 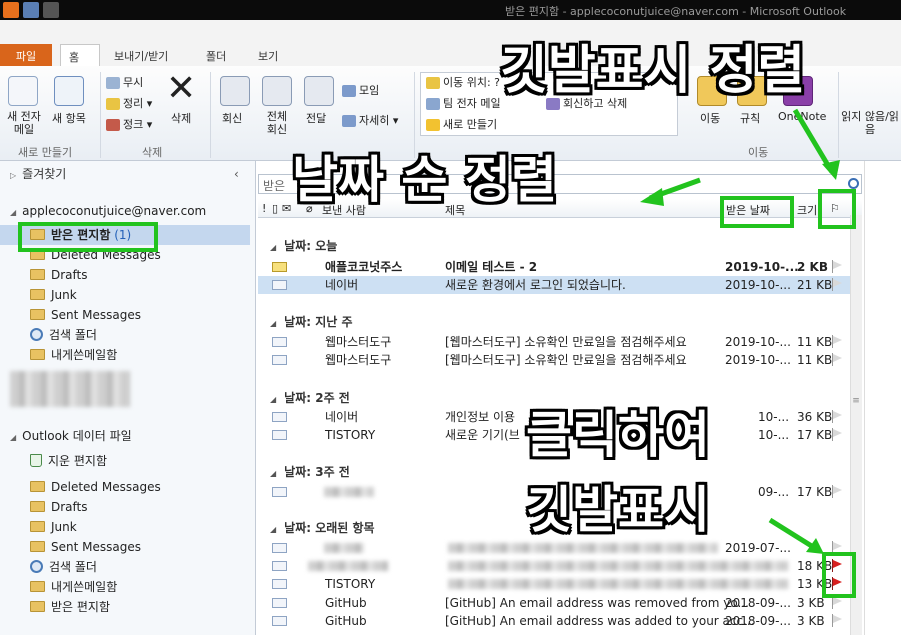 What do you see at coordinates (652, 197) in the screenshot?
I see `arrowhead-date-sort` at bounding box center [652, 197].